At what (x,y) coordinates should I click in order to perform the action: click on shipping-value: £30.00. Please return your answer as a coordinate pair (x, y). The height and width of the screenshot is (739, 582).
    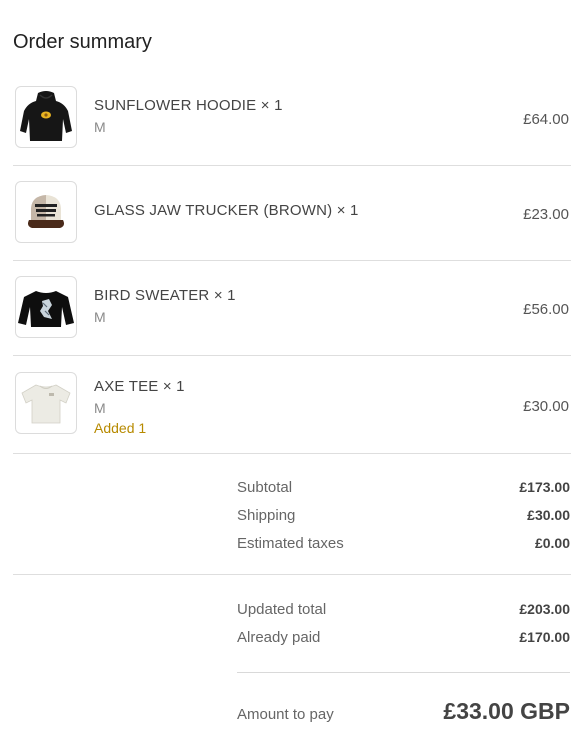
    Looking at the image, I should click on (548, 515).